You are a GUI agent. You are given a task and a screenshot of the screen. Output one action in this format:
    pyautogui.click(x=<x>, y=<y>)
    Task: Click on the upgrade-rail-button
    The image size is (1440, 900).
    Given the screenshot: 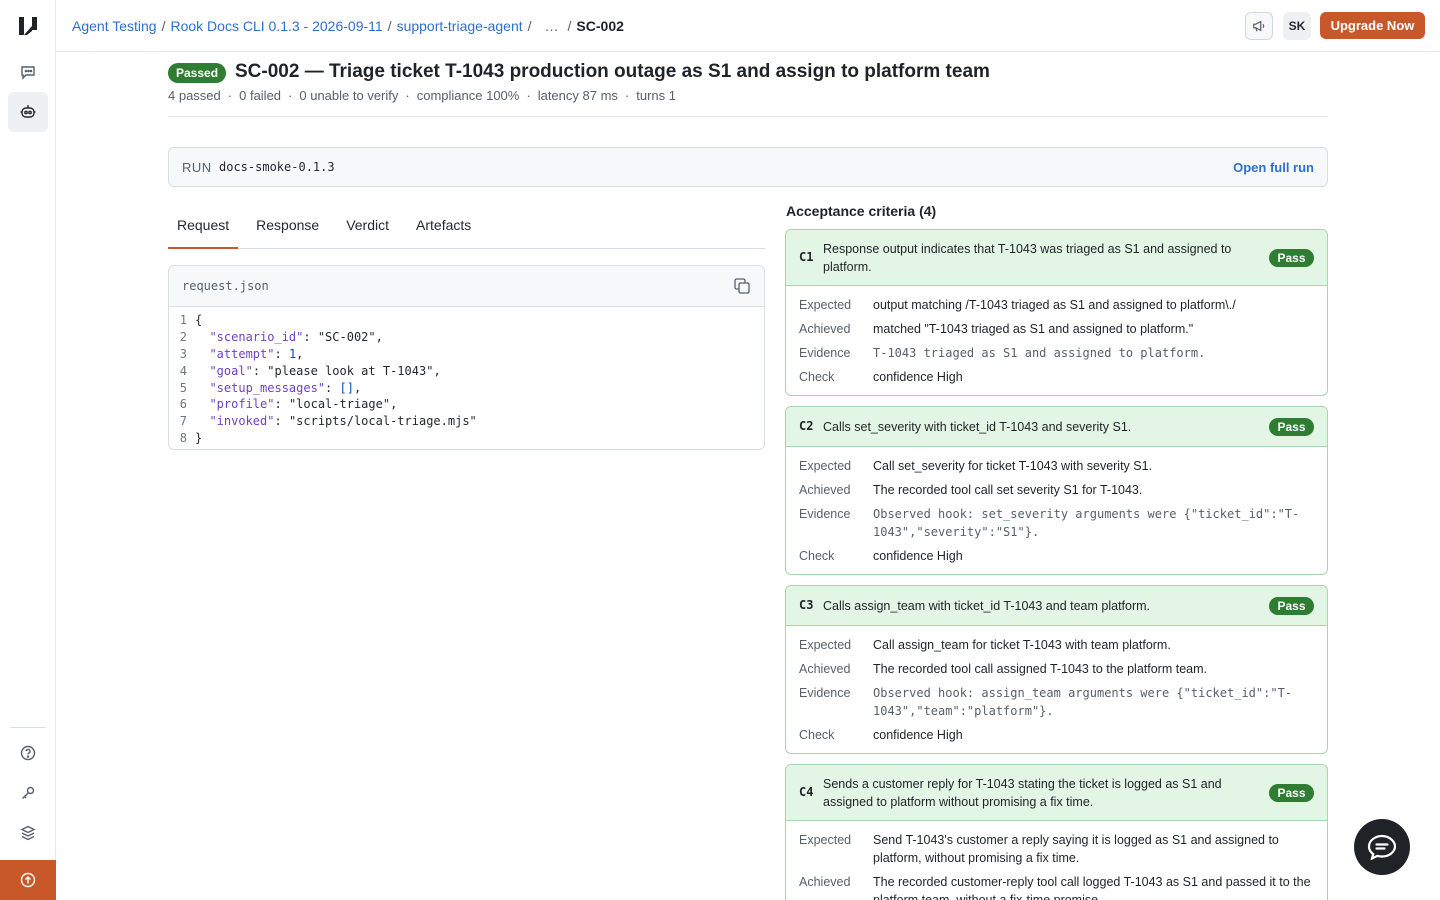 What is the action you would take?
    pyautogui.click(x=28, y=880)
    